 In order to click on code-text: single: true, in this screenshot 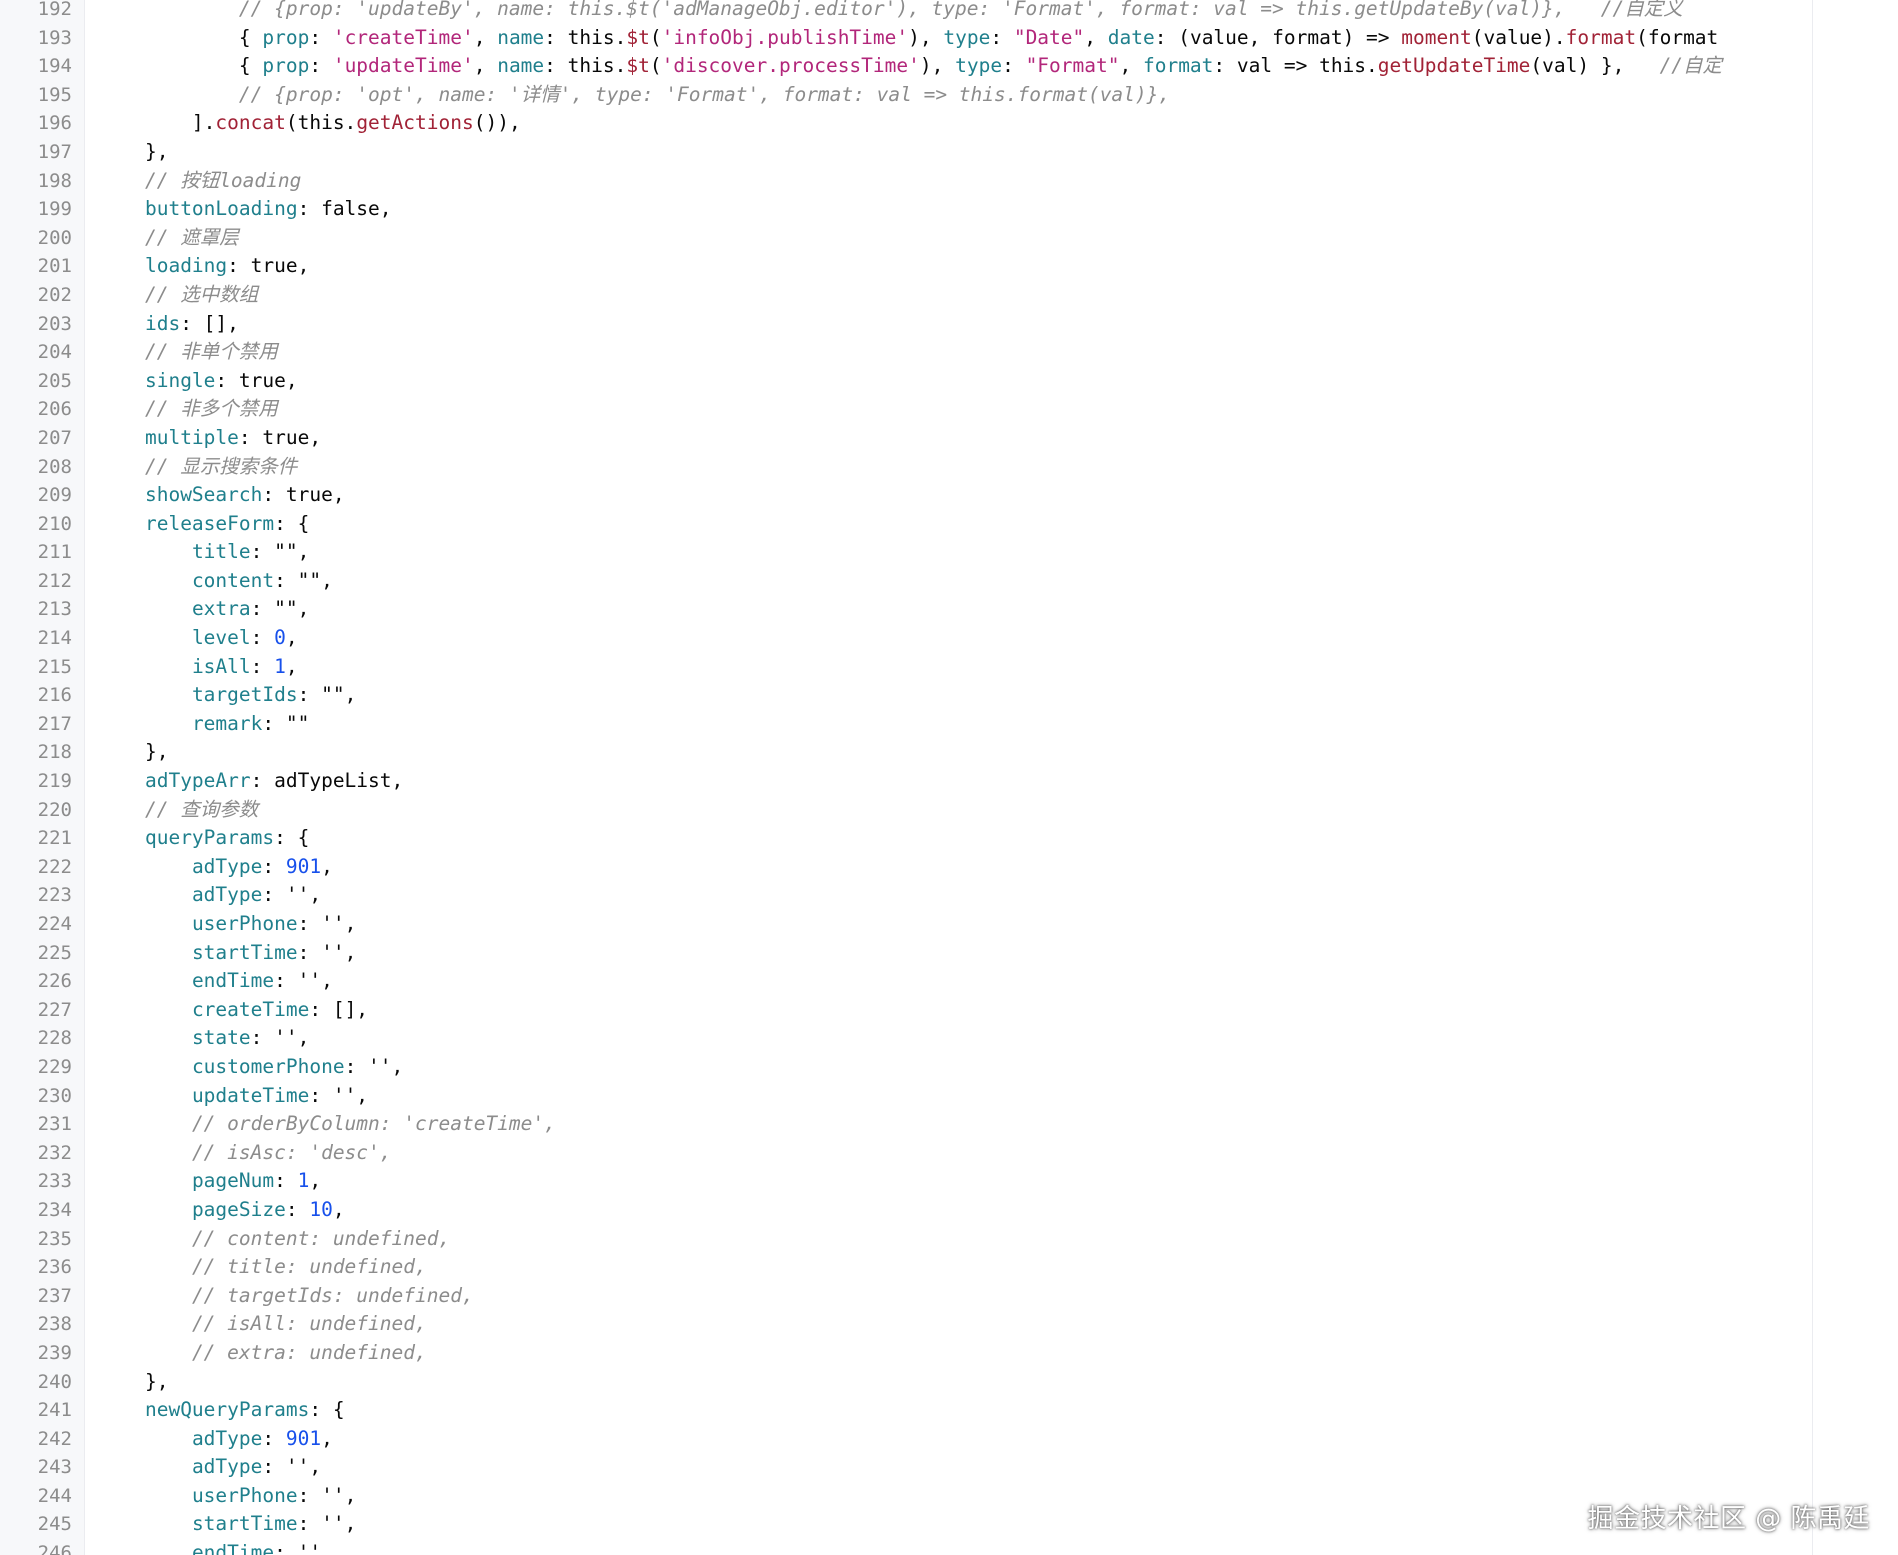, I will do `click(954, 381)`.